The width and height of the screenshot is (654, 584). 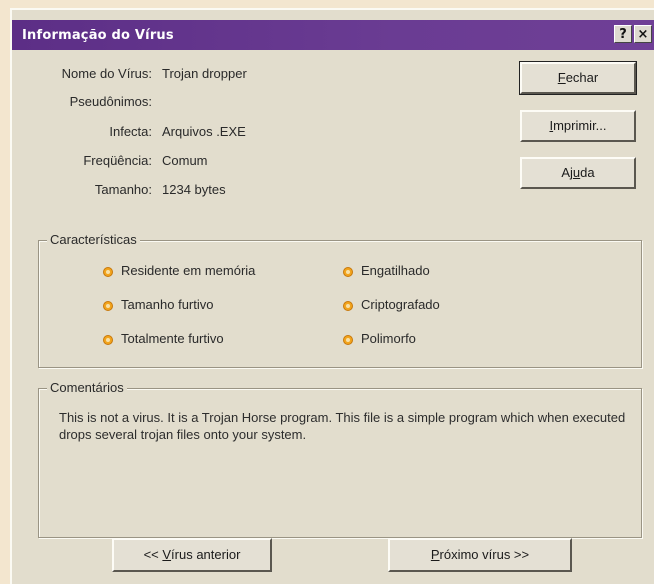 I want to click on help-button-rest: da, so click(x=587, y=172).